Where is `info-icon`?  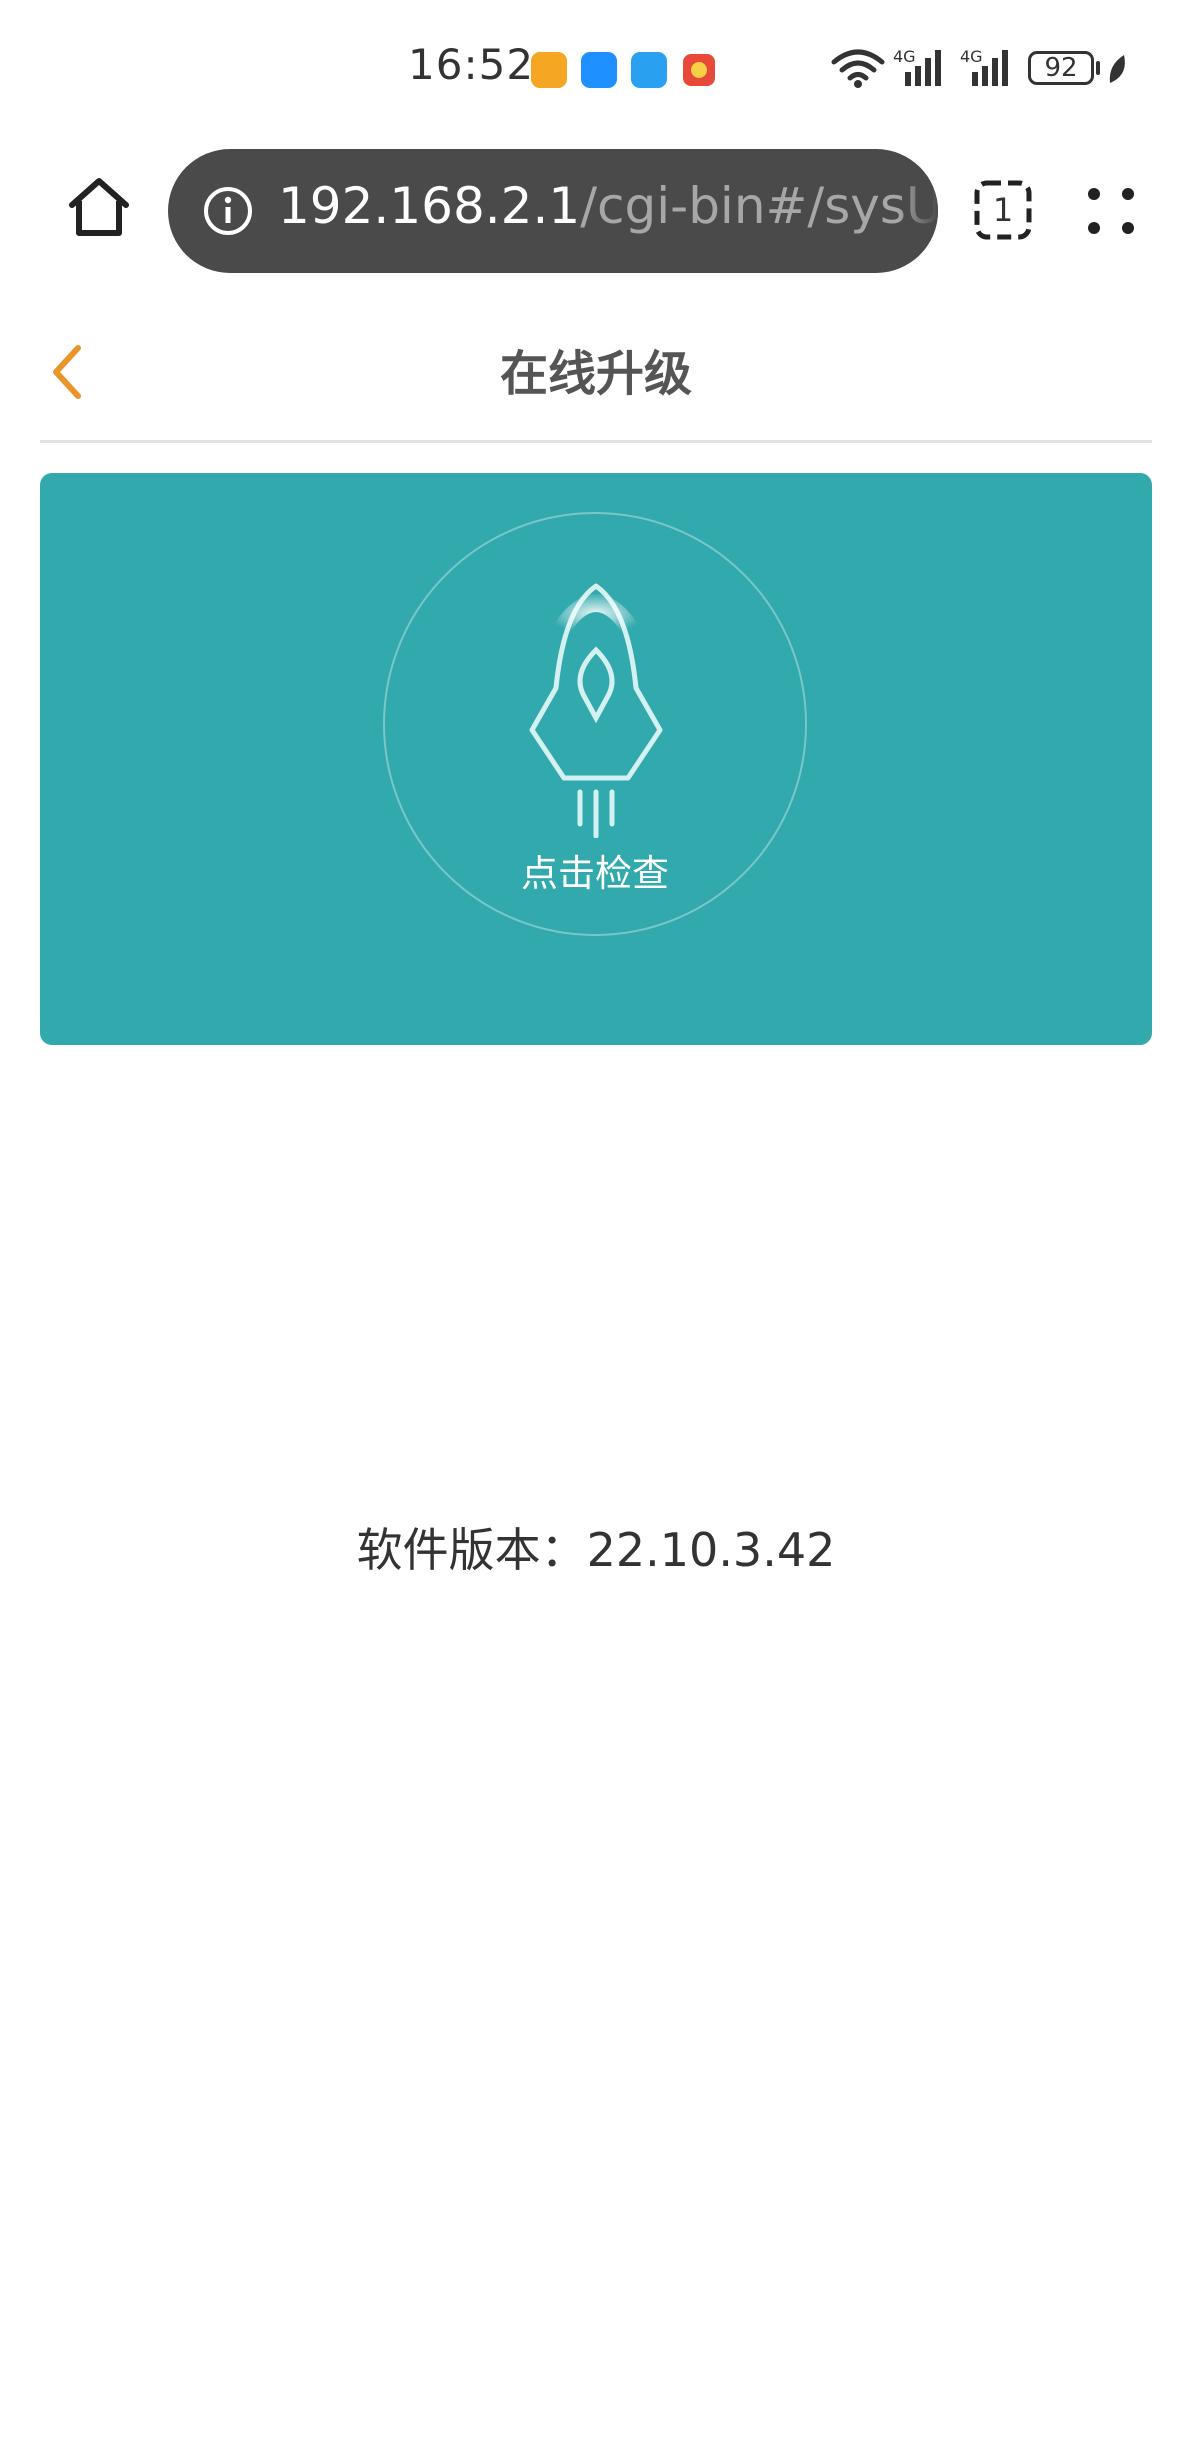 info-icon is located at coordinates (228, 211).